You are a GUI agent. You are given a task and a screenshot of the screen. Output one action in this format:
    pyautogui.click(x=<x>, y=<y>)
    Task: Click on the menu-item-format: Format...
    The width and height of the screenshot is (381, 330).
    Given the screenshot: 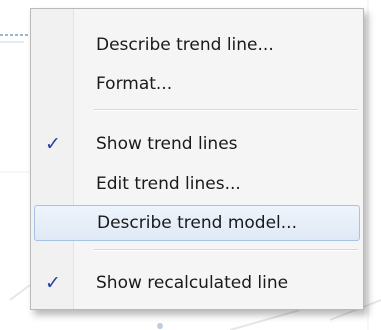 What is the action you would take?
    pyautogui.click(x=197, y=84)
    